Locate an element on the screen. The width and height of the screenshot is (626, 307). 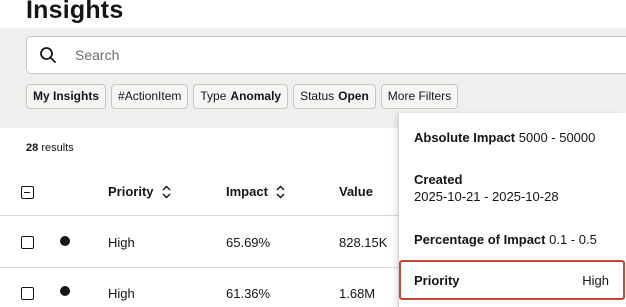
cell-impact: 65.69% is located at coordinates (248, 242).